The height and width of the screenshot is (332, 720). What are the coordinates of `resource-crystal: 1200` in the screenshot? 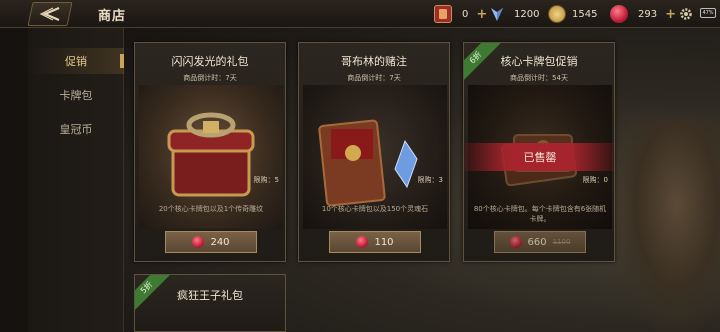 It's located at (513, 14).